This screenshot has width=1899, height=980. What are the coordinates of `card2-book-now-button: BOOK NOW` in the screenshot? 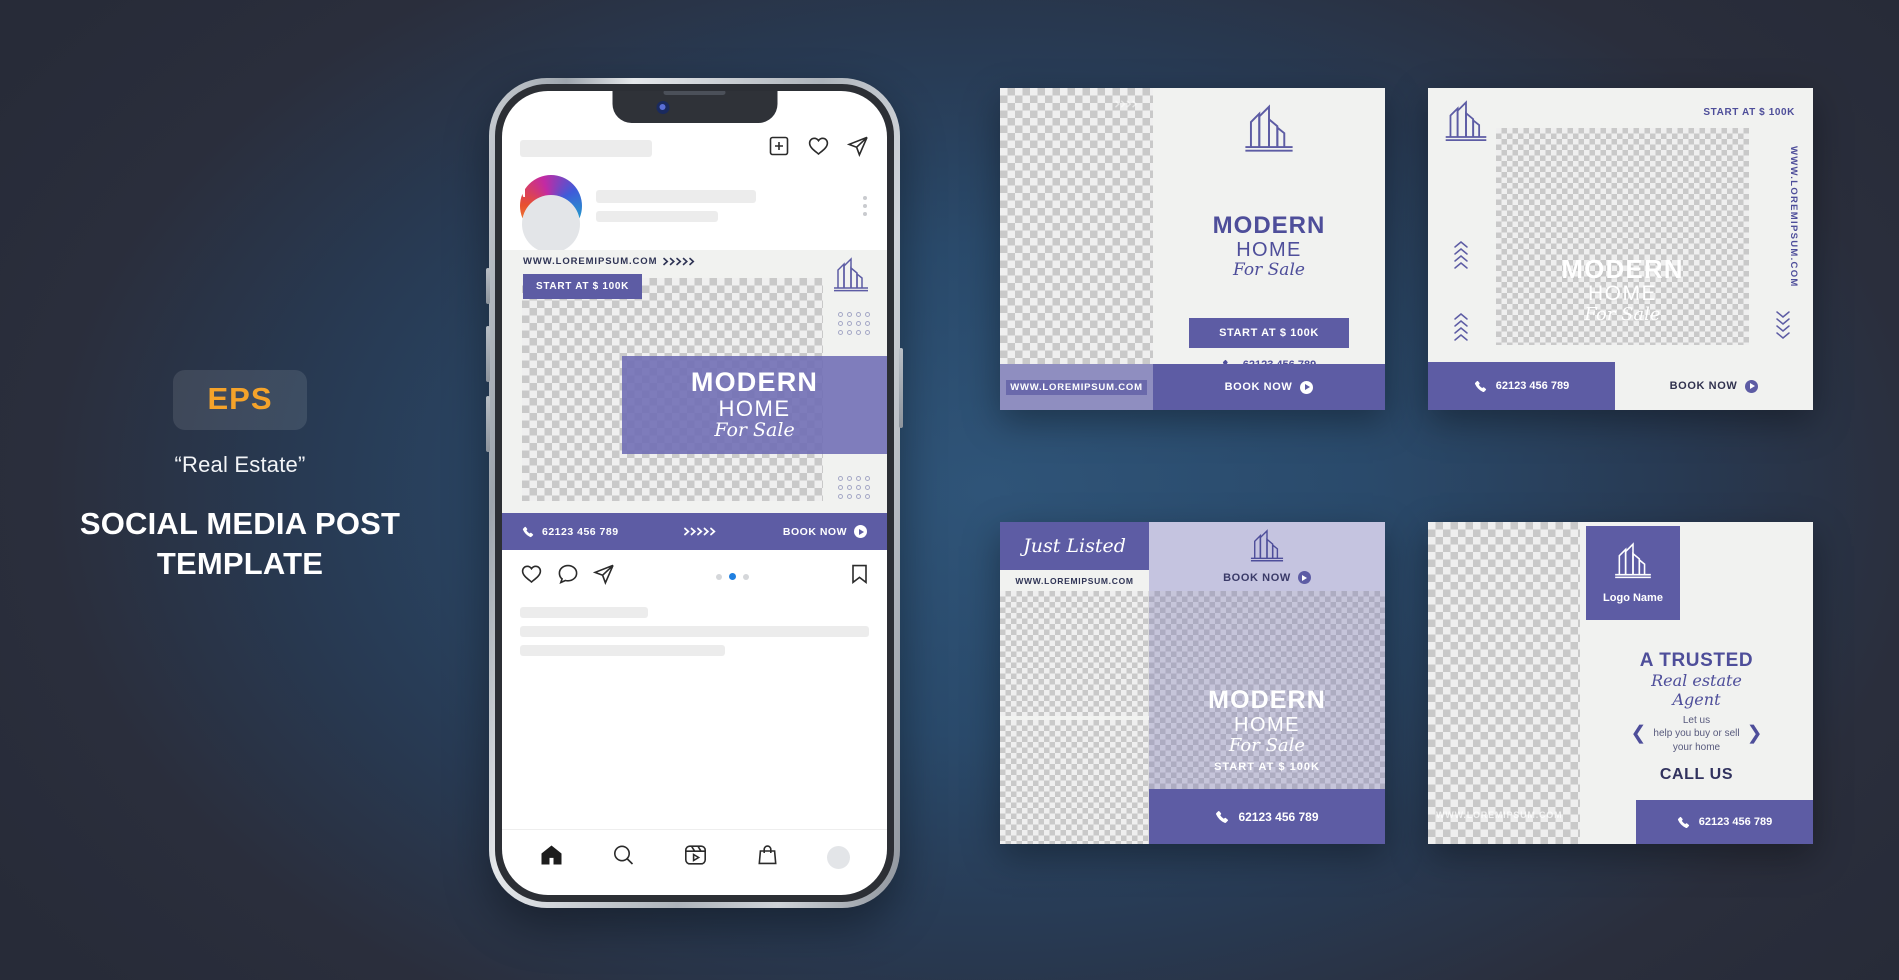 It's located at (1714, 386).